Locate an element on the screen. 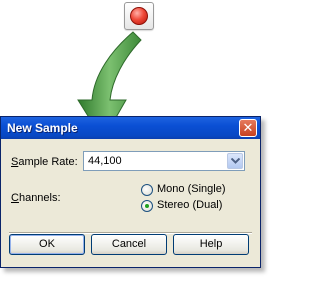  close-button: ✕ is located at coordinates (248, 128).